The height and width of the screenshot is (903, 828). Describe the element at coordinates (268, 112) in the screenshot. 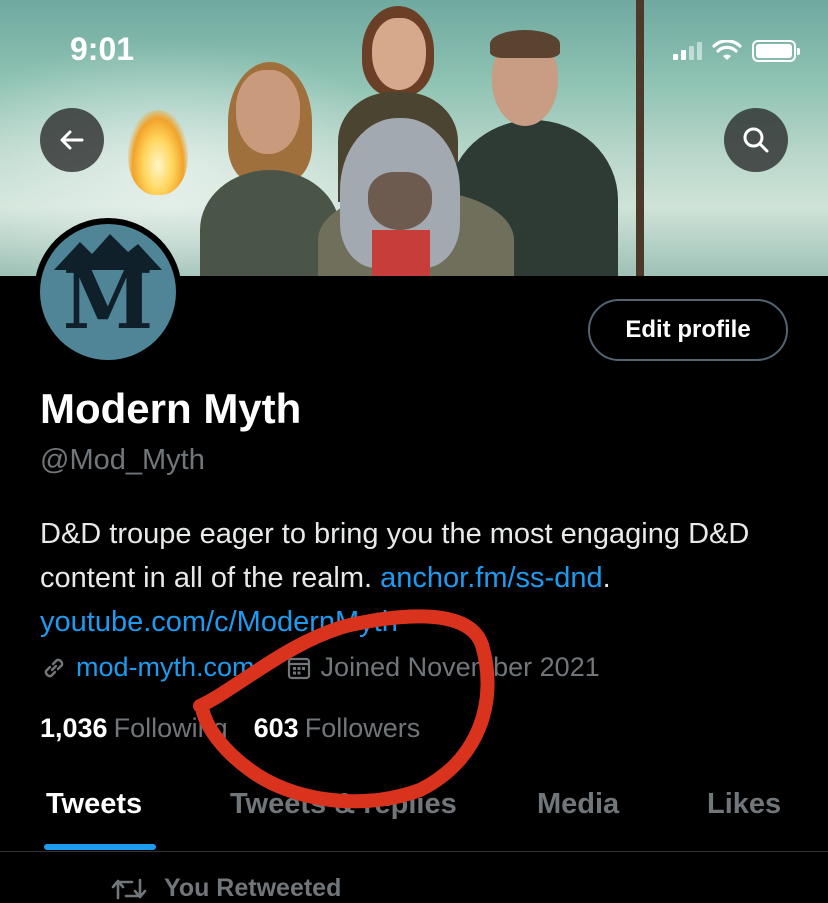

I see `banner-person-1-face` at that location.